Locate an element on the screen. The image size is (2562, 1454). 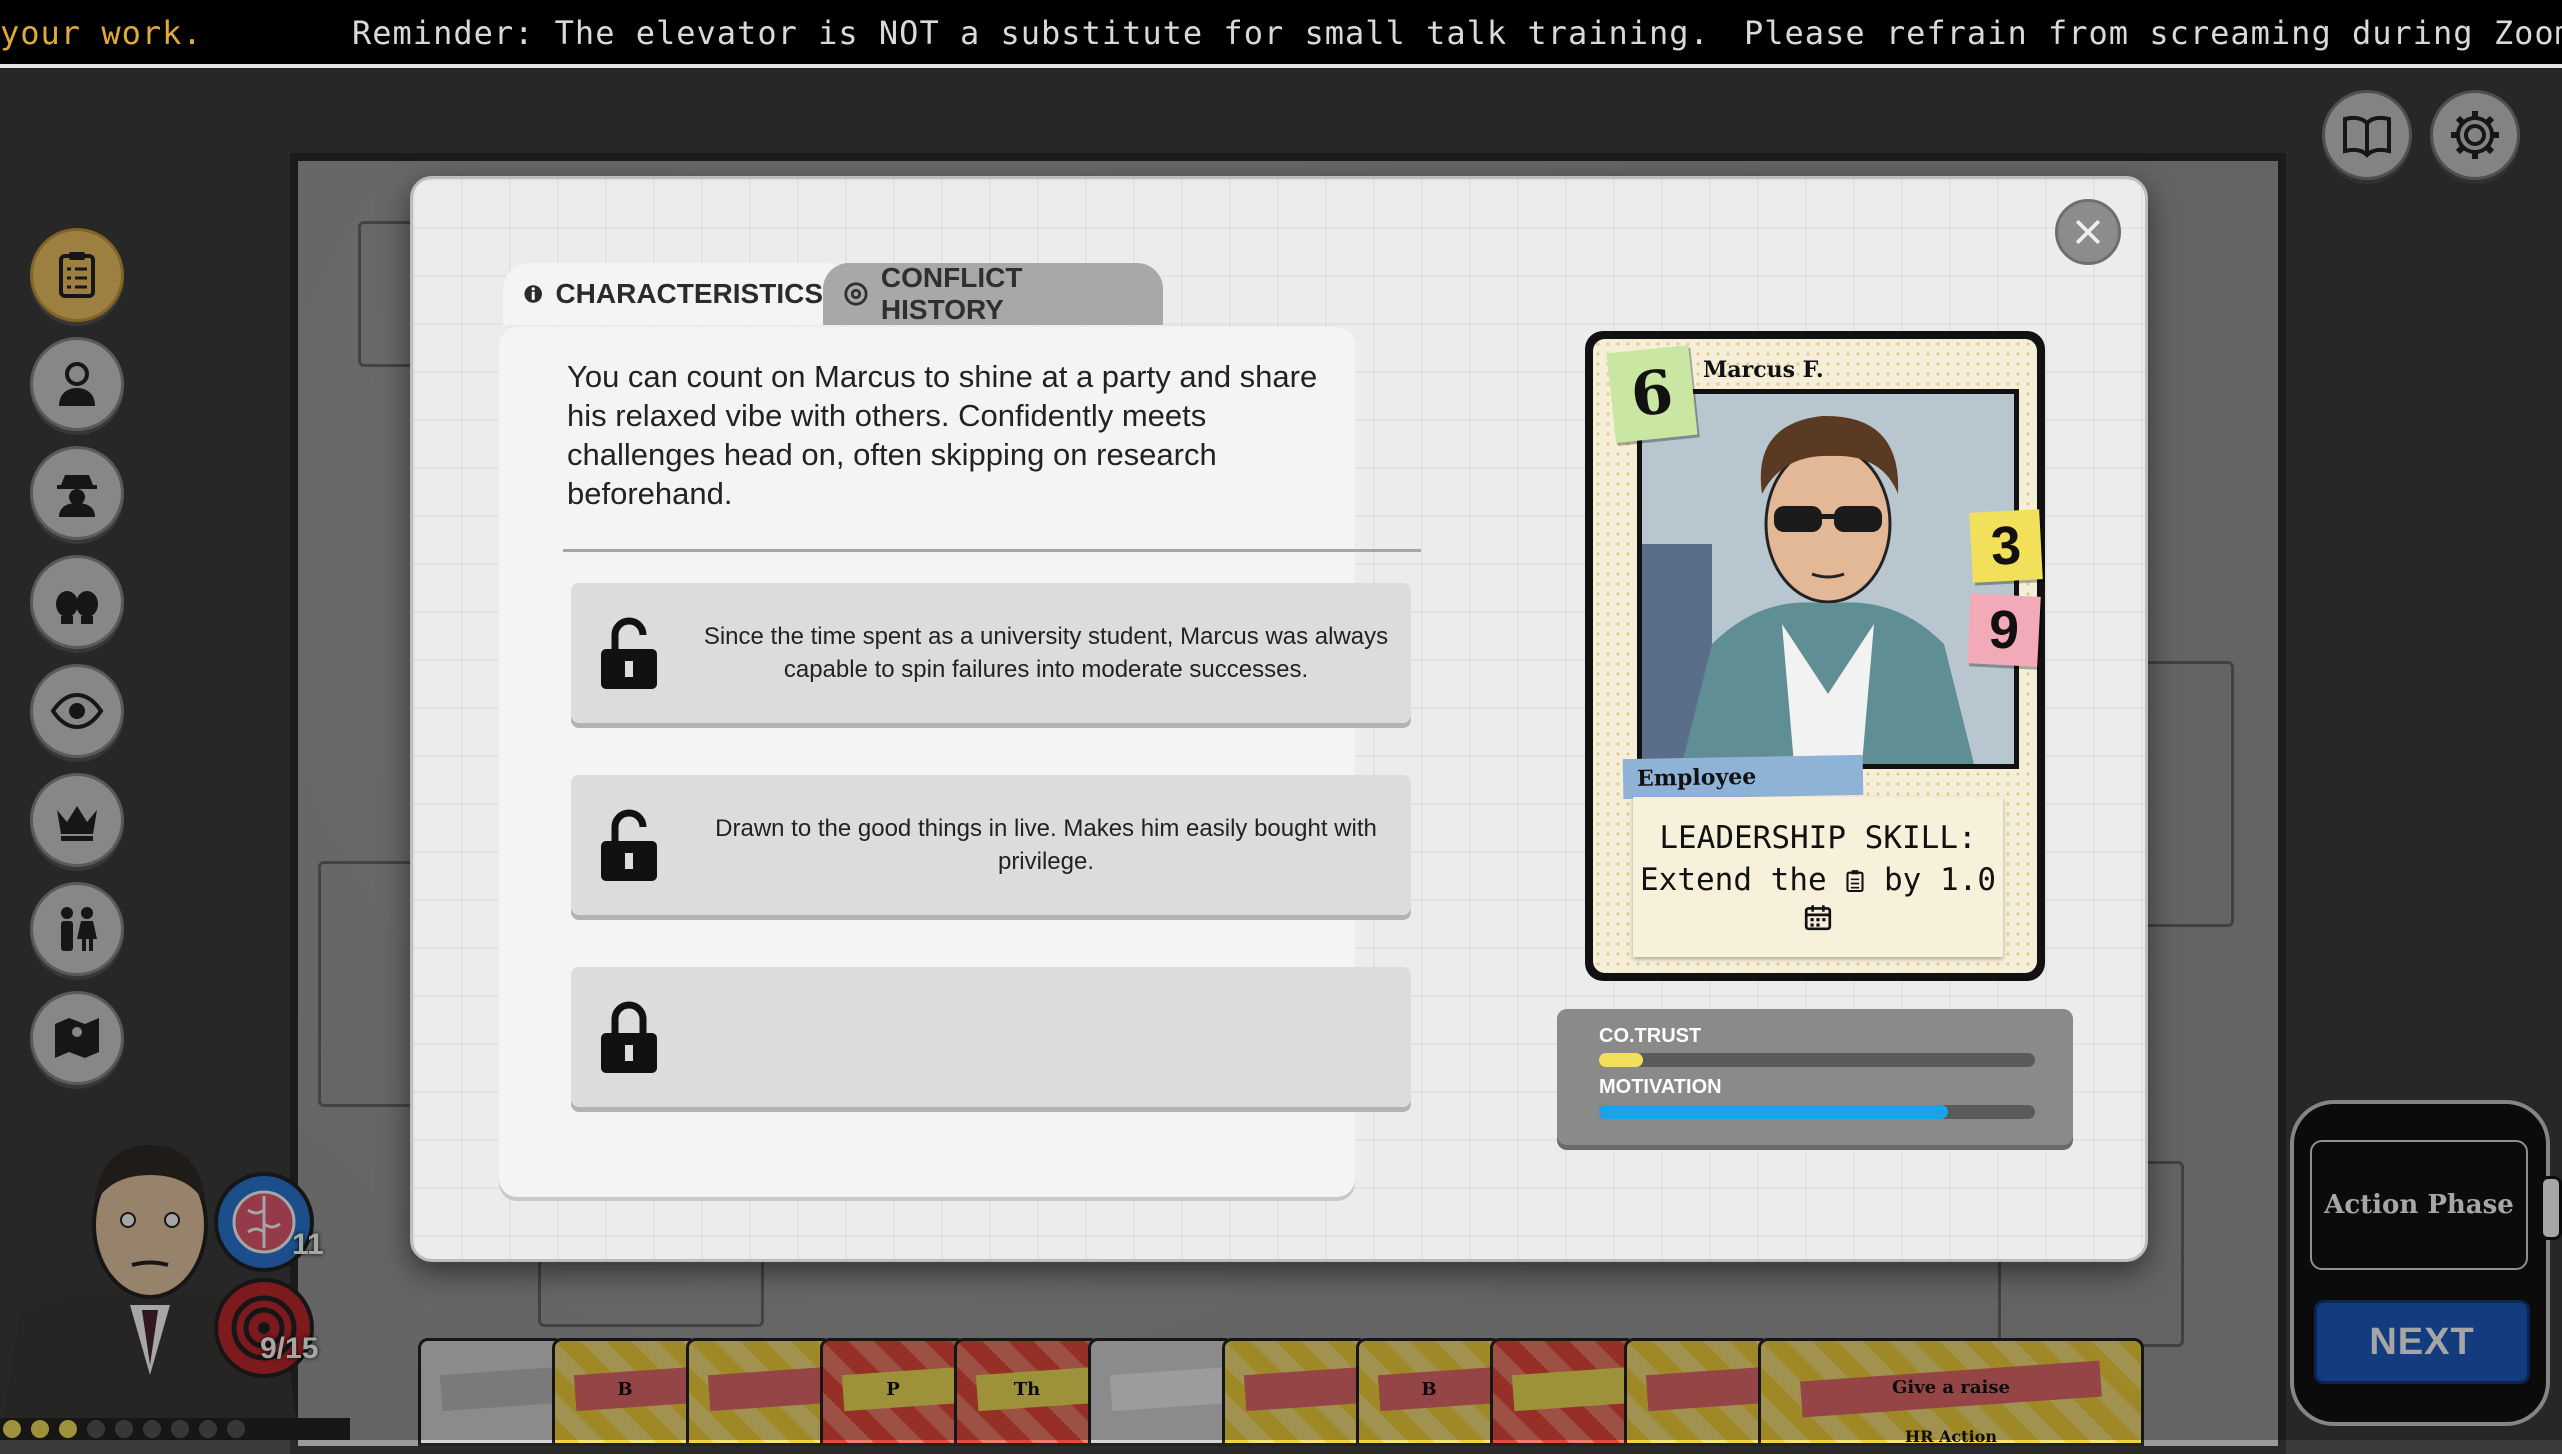
skill-heading: LEADERSHIP SKILL: is located at coordinates (1818, 838).